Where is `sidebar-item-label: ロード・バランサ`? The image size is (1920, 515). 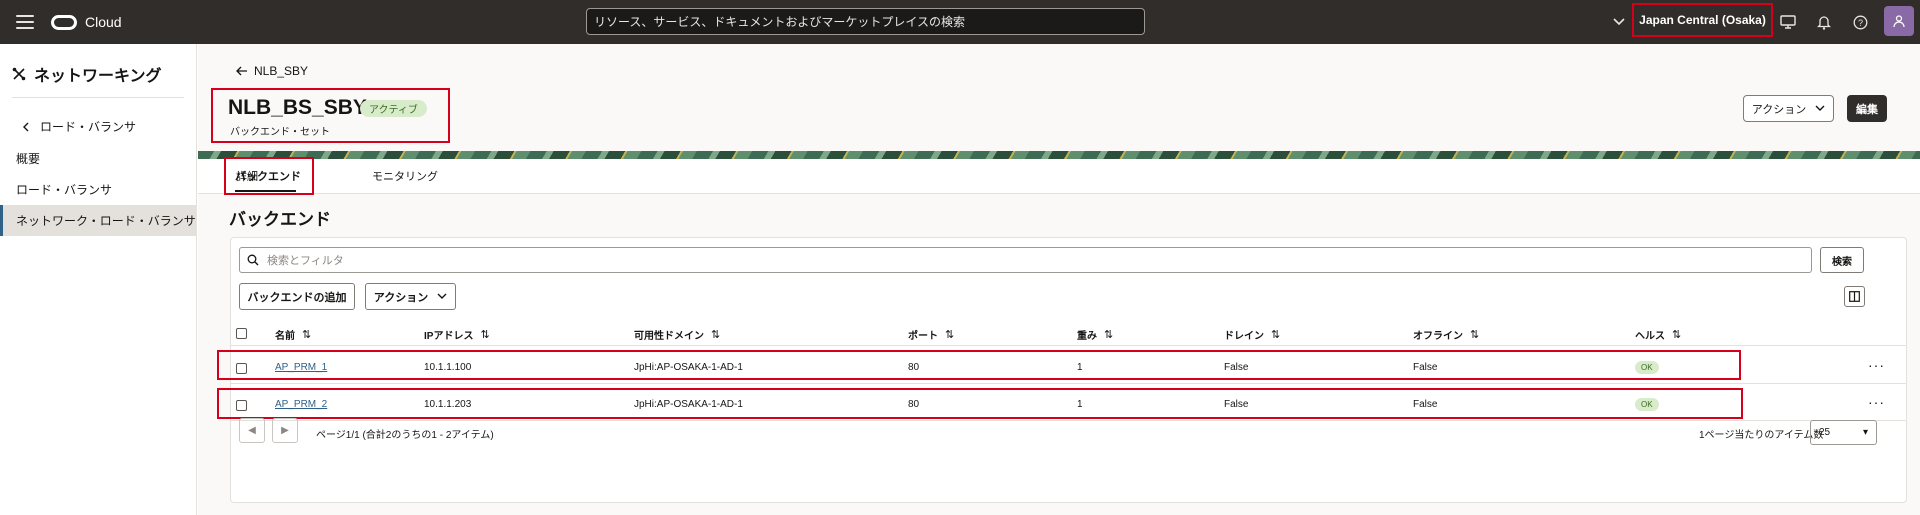 sidebar-item-label: ロード・バランサ is located at coordinates (64, 190).